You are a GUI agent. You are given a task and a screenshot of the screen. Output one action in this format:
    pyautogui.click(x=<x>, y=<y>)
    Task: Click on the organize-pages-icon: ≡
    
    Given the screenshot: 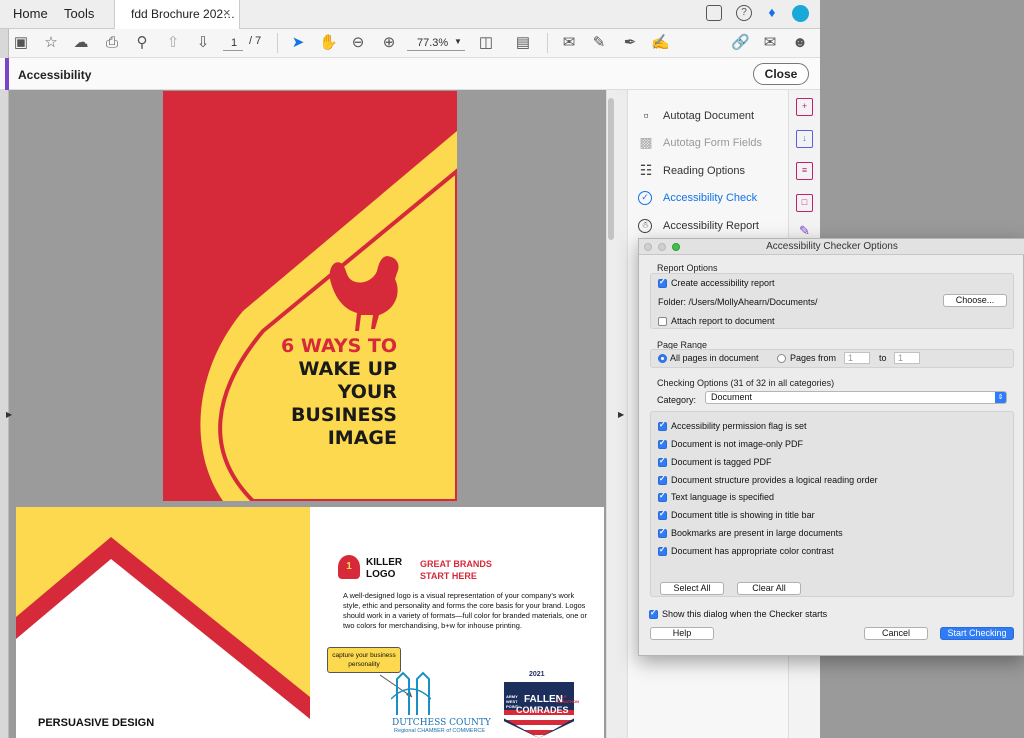 What is the action you would take?
    pyautogui.click(x=804, y=171)
    